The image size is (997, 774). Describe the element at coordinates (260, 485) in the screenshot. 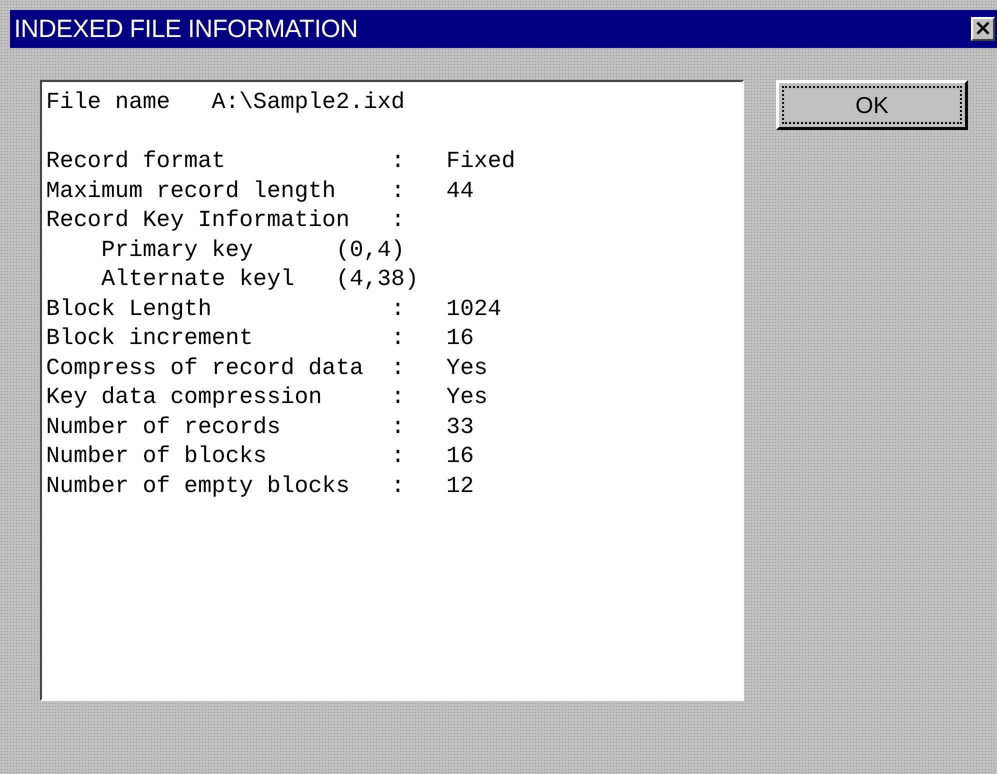

I see `info-line: Number of empty blocks : 12` at that location.